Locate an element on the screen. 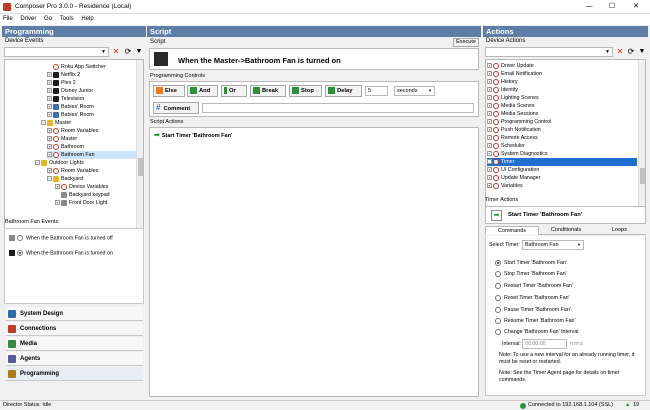  action-tree-item: + Identity is located at coordinates (562, 90).